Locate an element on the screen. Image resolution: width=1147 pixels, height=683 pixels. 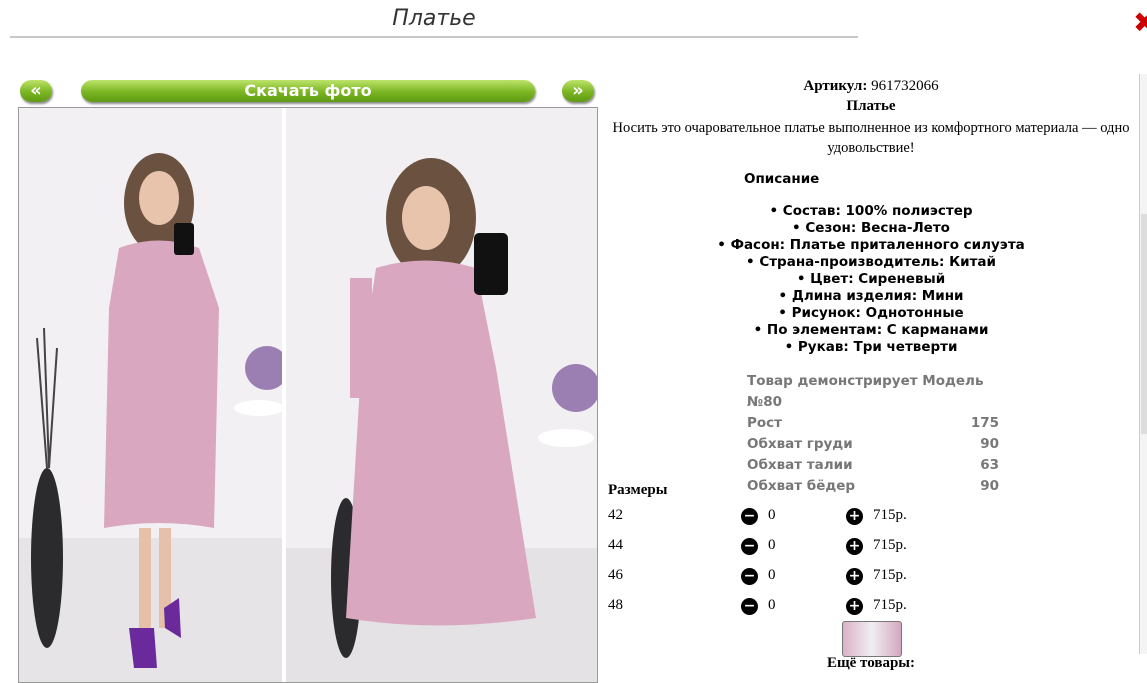
model-row: Обхват груди 90 is located at coordinates (873, 444).